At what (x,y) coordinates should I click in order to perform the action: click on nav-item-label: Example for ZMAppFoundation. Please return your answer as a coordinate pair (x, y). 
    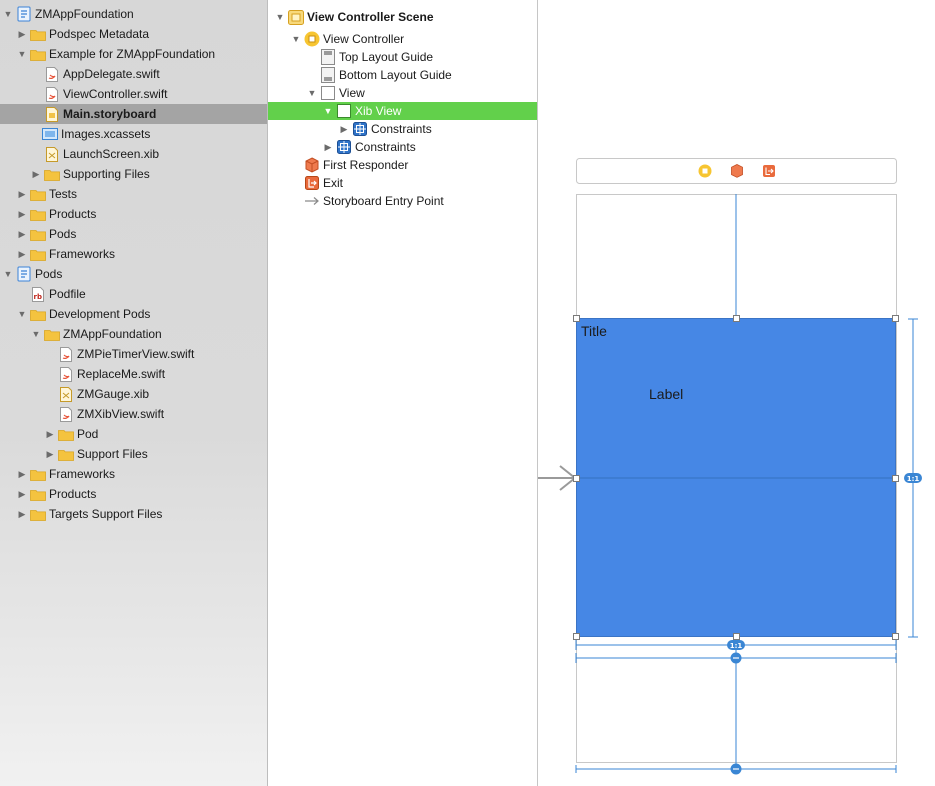
    Looking at the image, I should click on (132, 54).